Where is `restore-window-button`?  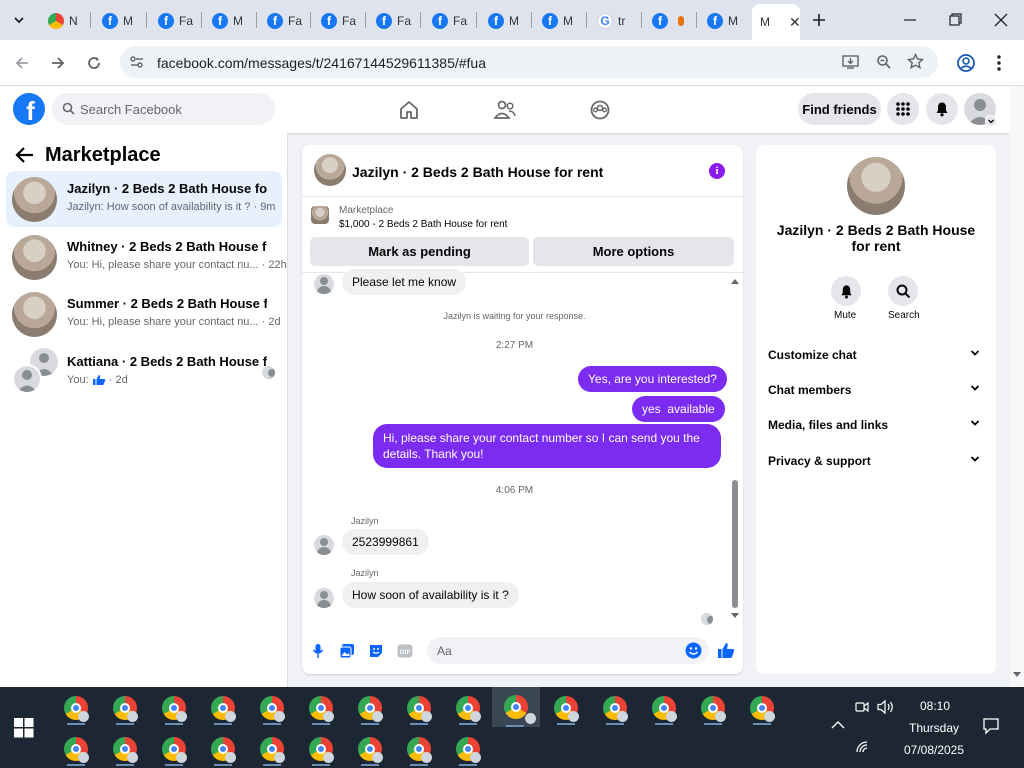
restore-window-button is located at coordinates (955, 20).